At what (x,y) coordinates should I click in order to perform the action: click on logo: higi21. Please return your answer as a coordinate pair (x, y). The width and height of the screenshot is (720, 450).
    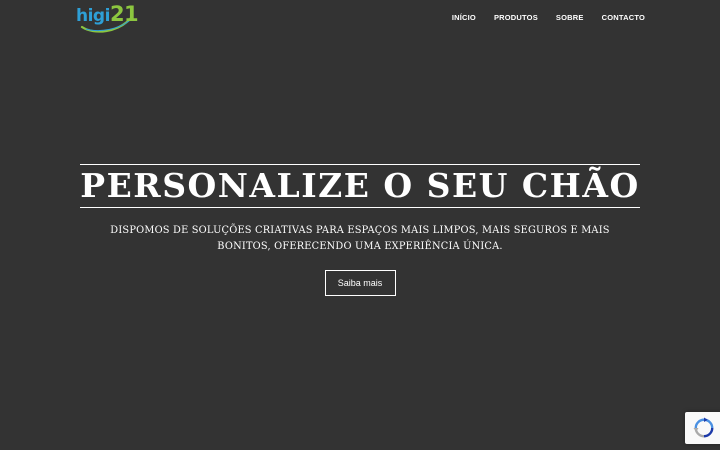
    Looking at the image, I should click on (107, 17).